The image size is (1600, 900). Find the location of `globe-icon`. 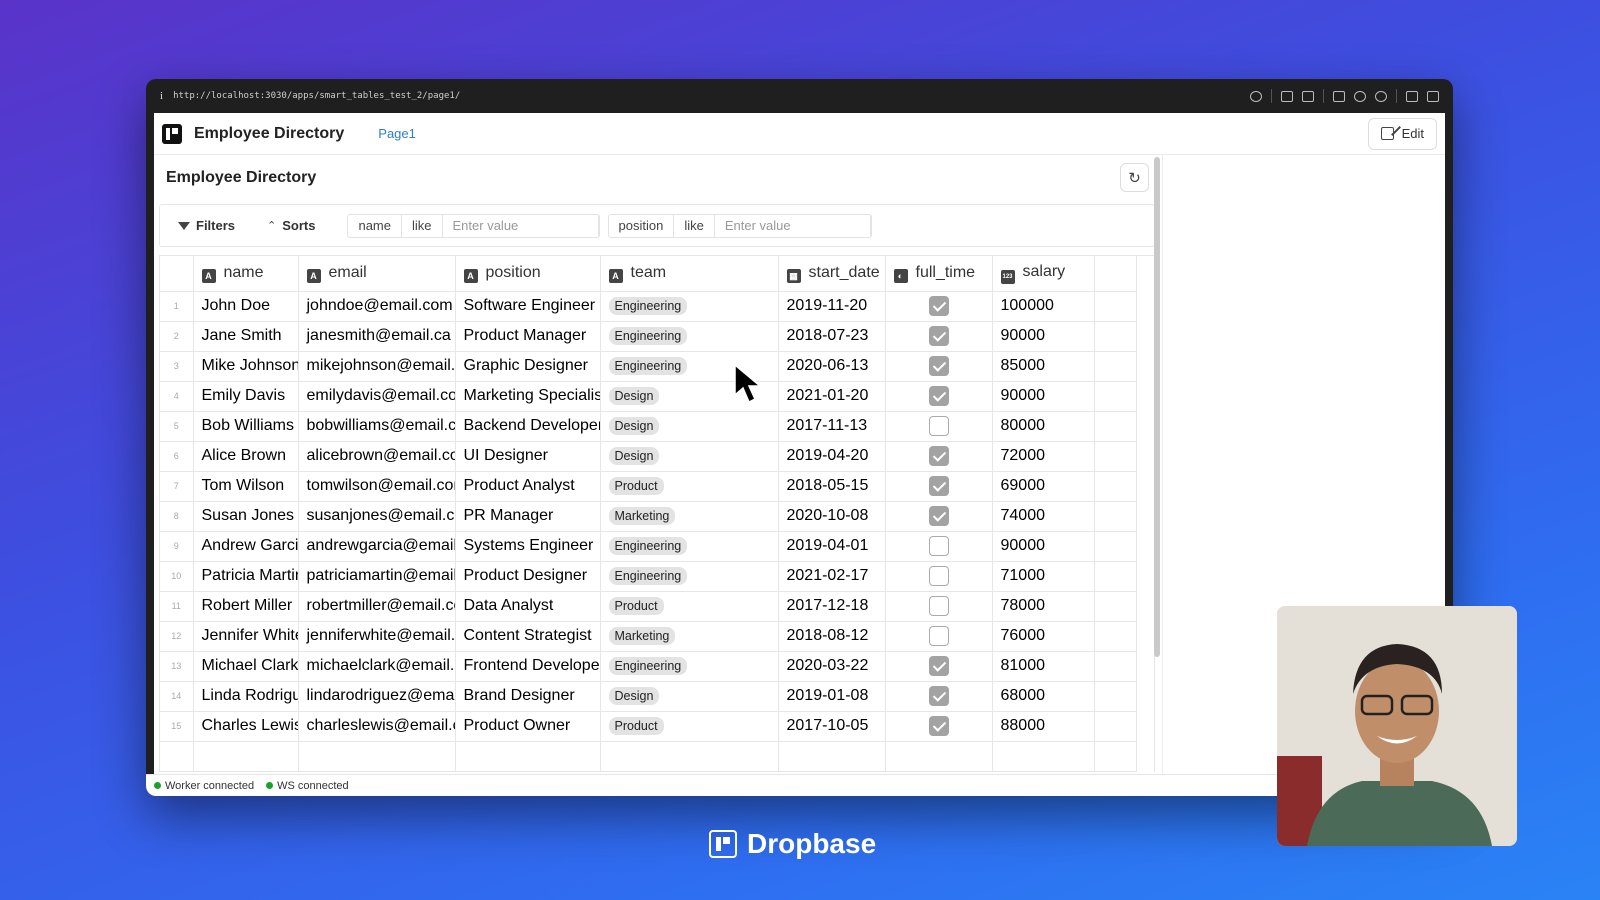

globe-icon is located at coordinates (1360, 96).